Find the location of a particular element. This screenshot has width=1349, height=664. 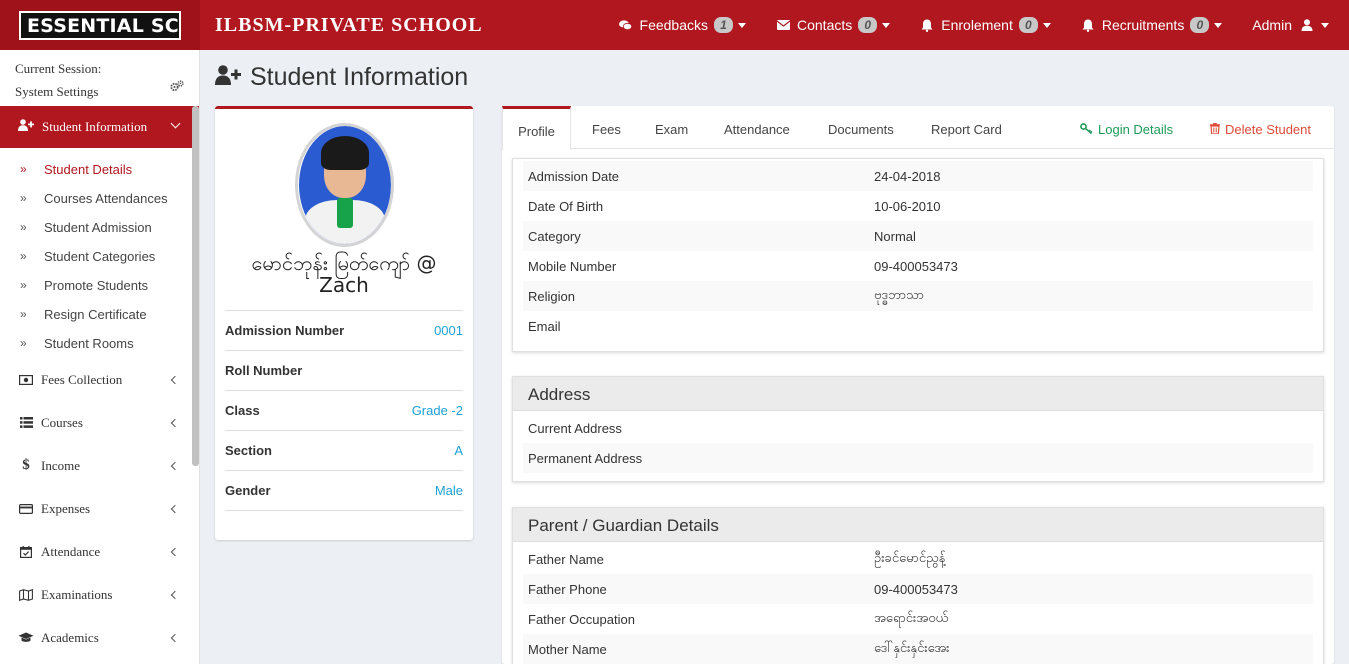

tab-attendance: Attendance is located at coordinates (757, 127).